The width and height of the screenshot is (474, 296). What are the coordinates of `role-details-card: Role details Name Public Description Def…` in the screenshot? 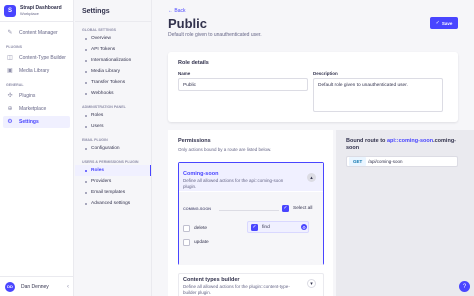 It's located at (313, 87).